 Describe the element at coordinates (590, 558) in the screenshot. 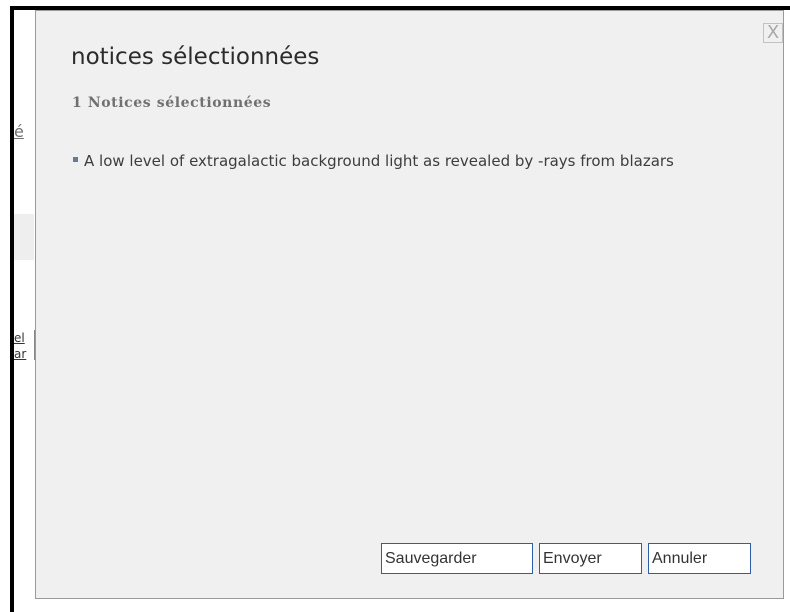

I see `send-button: Envoyer` at that location.